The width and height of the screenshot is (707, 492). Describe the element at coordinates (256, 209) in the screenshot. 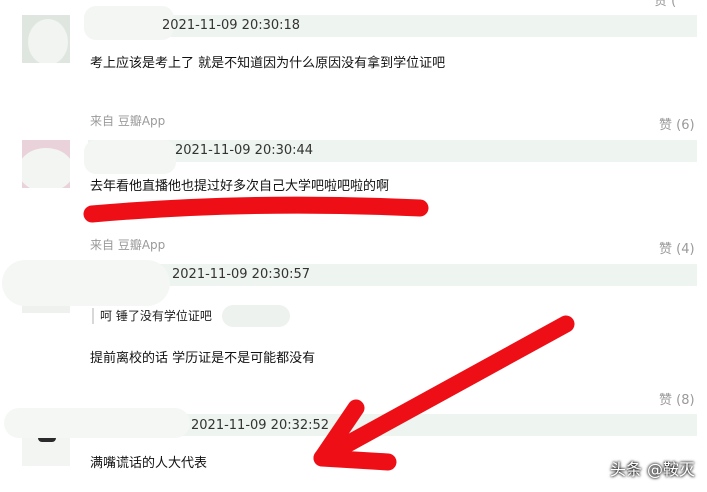

I see `red-underline-stroke` at that location.